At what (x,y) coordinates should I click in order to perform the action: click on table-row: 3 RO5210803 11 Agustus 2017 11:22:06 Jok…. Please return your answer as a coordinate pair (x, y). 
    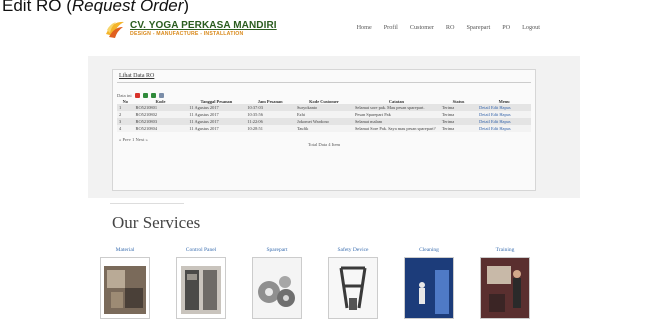
    Looking at the image, I should click on (324, 121).